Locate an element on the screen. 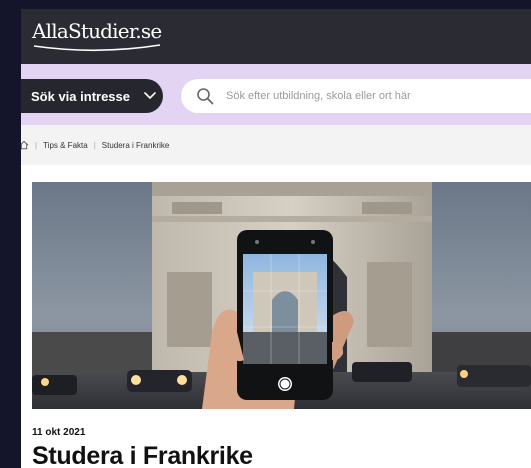 Image resolution: width=531 pixels, height=468 pixels. search-box is located at coordinates (356, 96).